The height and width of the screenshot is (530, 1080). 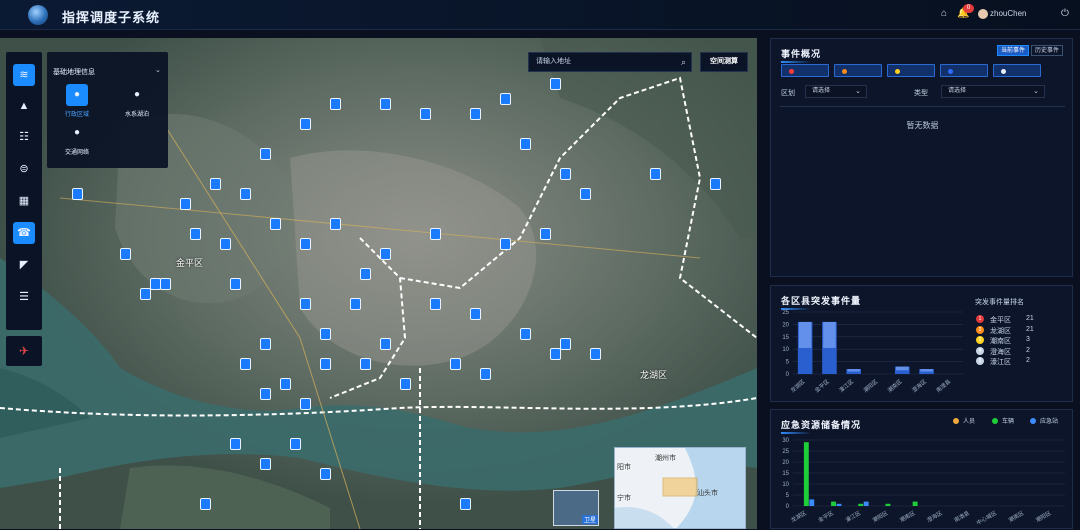 I want to click on avatar, so click(x=983, y=14).